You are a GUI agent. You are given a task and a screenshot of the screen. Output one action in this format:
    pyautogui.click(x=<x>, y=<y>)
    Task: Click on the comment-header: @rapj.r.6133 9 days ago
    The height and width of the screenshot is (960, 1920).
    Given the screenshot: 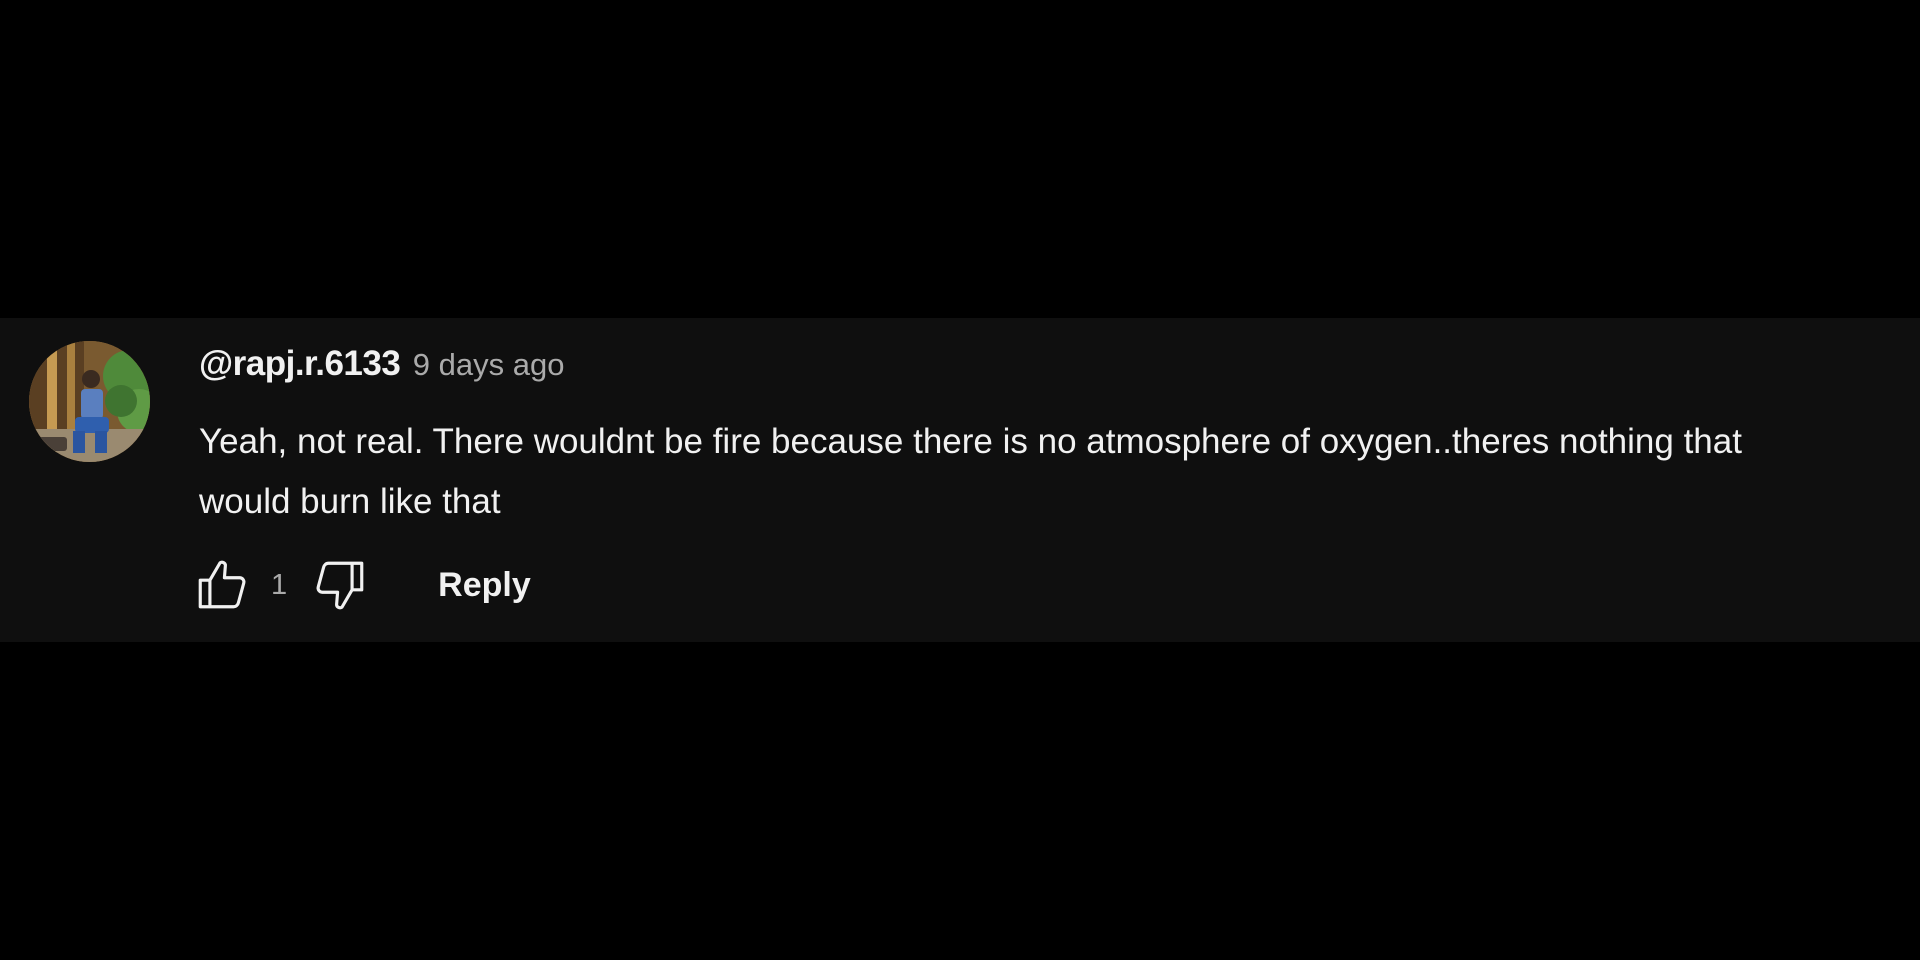 What is the action you would take?
    pyautogui.click(x=381, y=364)
    